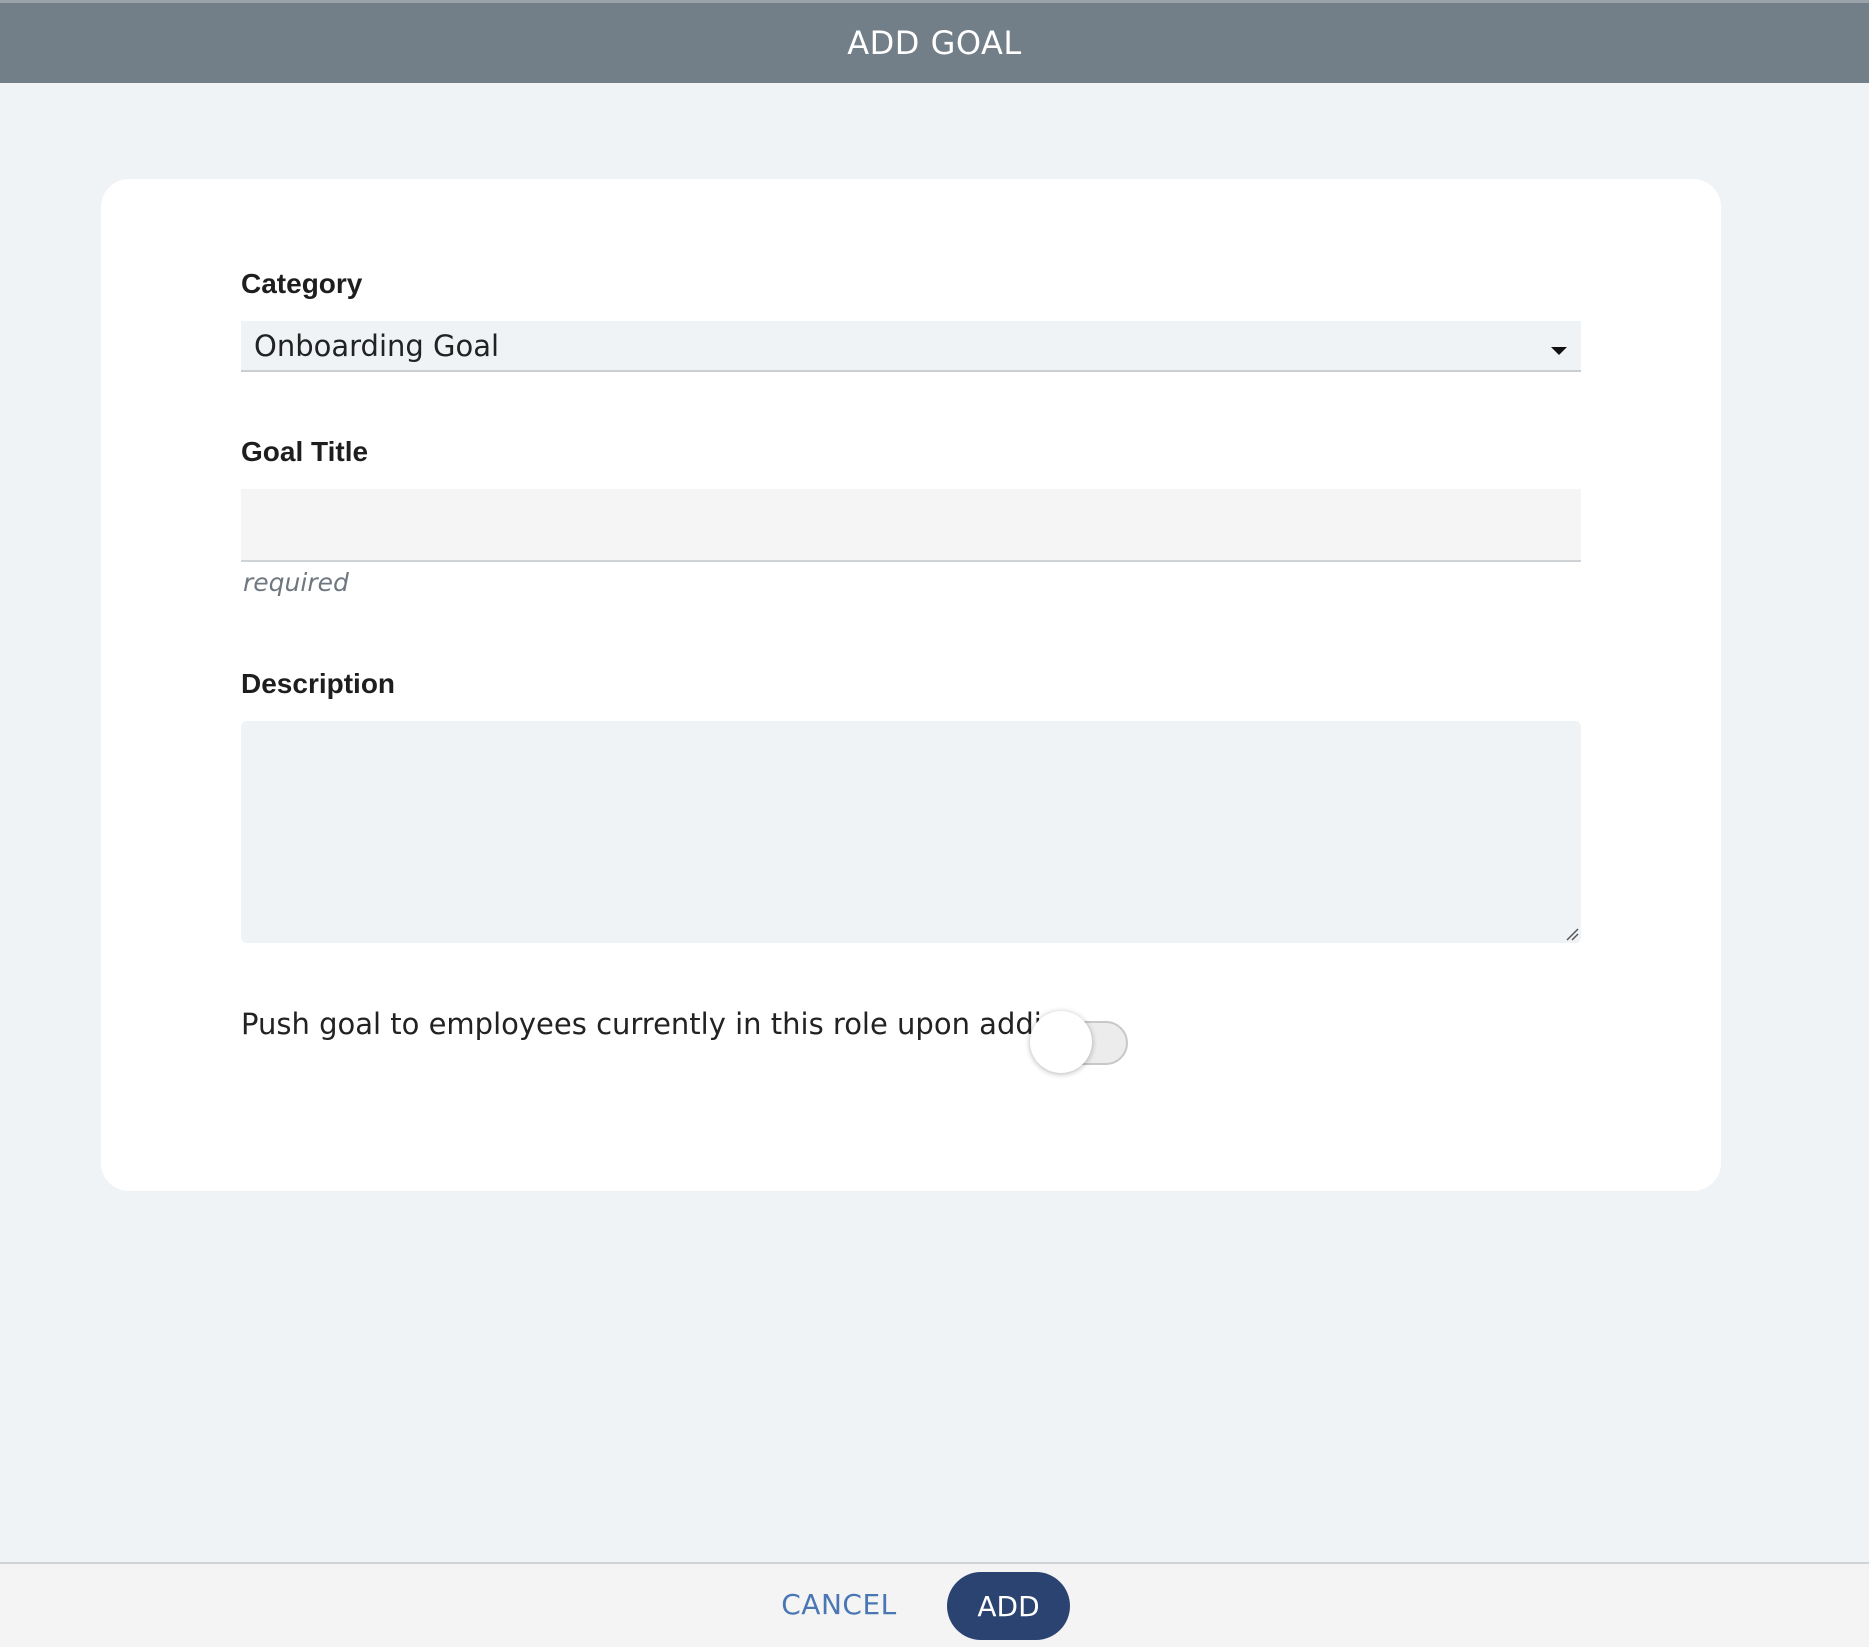 This screenshot has width=1869, height=1647. I want to click on description-label: Description, so click(318, 683).